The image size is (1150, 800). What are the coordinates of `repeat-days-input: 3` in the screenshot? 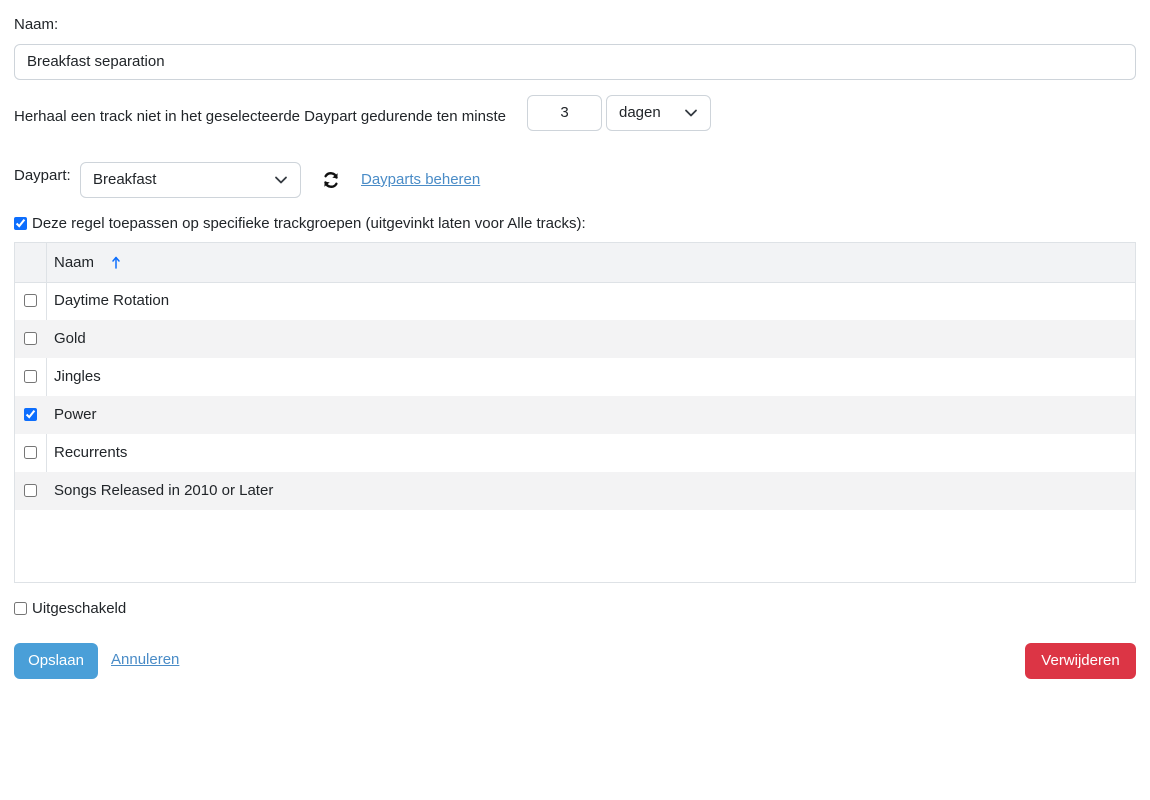 It's located at (564, 113).